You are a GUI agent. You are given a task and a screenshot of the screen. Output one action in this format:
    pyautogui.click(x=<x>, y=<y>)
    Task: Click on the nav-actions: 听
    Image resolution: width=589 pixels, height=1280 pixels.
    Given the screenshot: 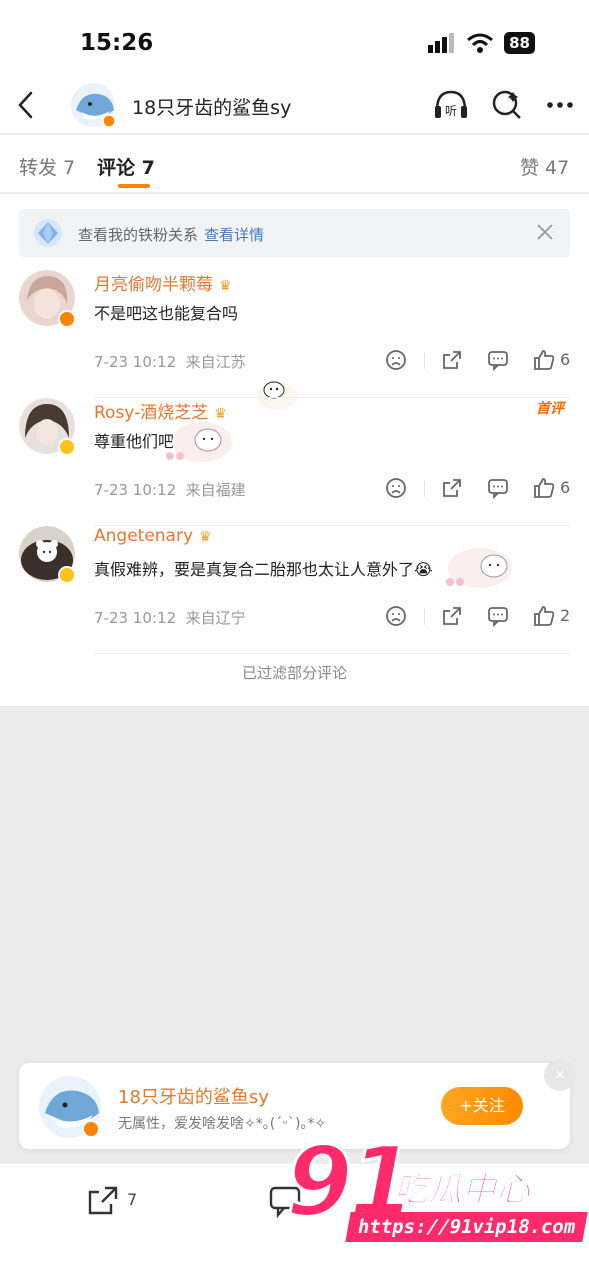 What is the action you would take?
    pyautogui.click(x=504, y=105)
    